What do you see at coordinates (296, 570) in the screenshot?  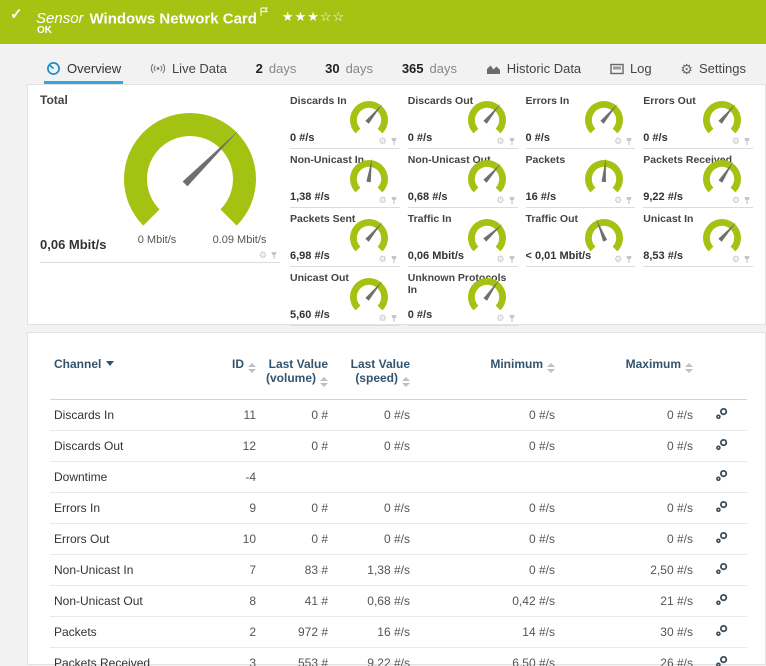 I see `channel-last-value-volume: 83 #` at bounding box center [296, 570].